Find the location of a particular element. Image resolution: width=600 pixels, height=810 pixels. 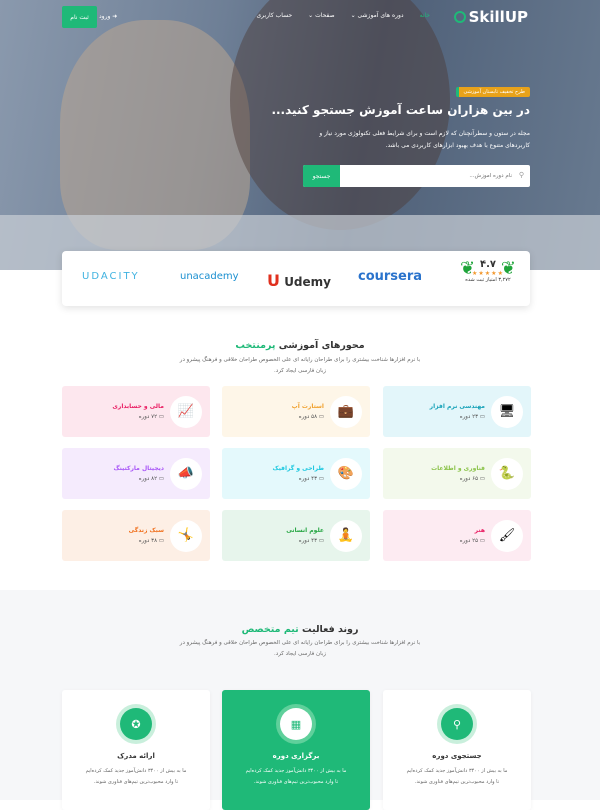

signup-button: ثبت نام is located at coordinates (79, 17).